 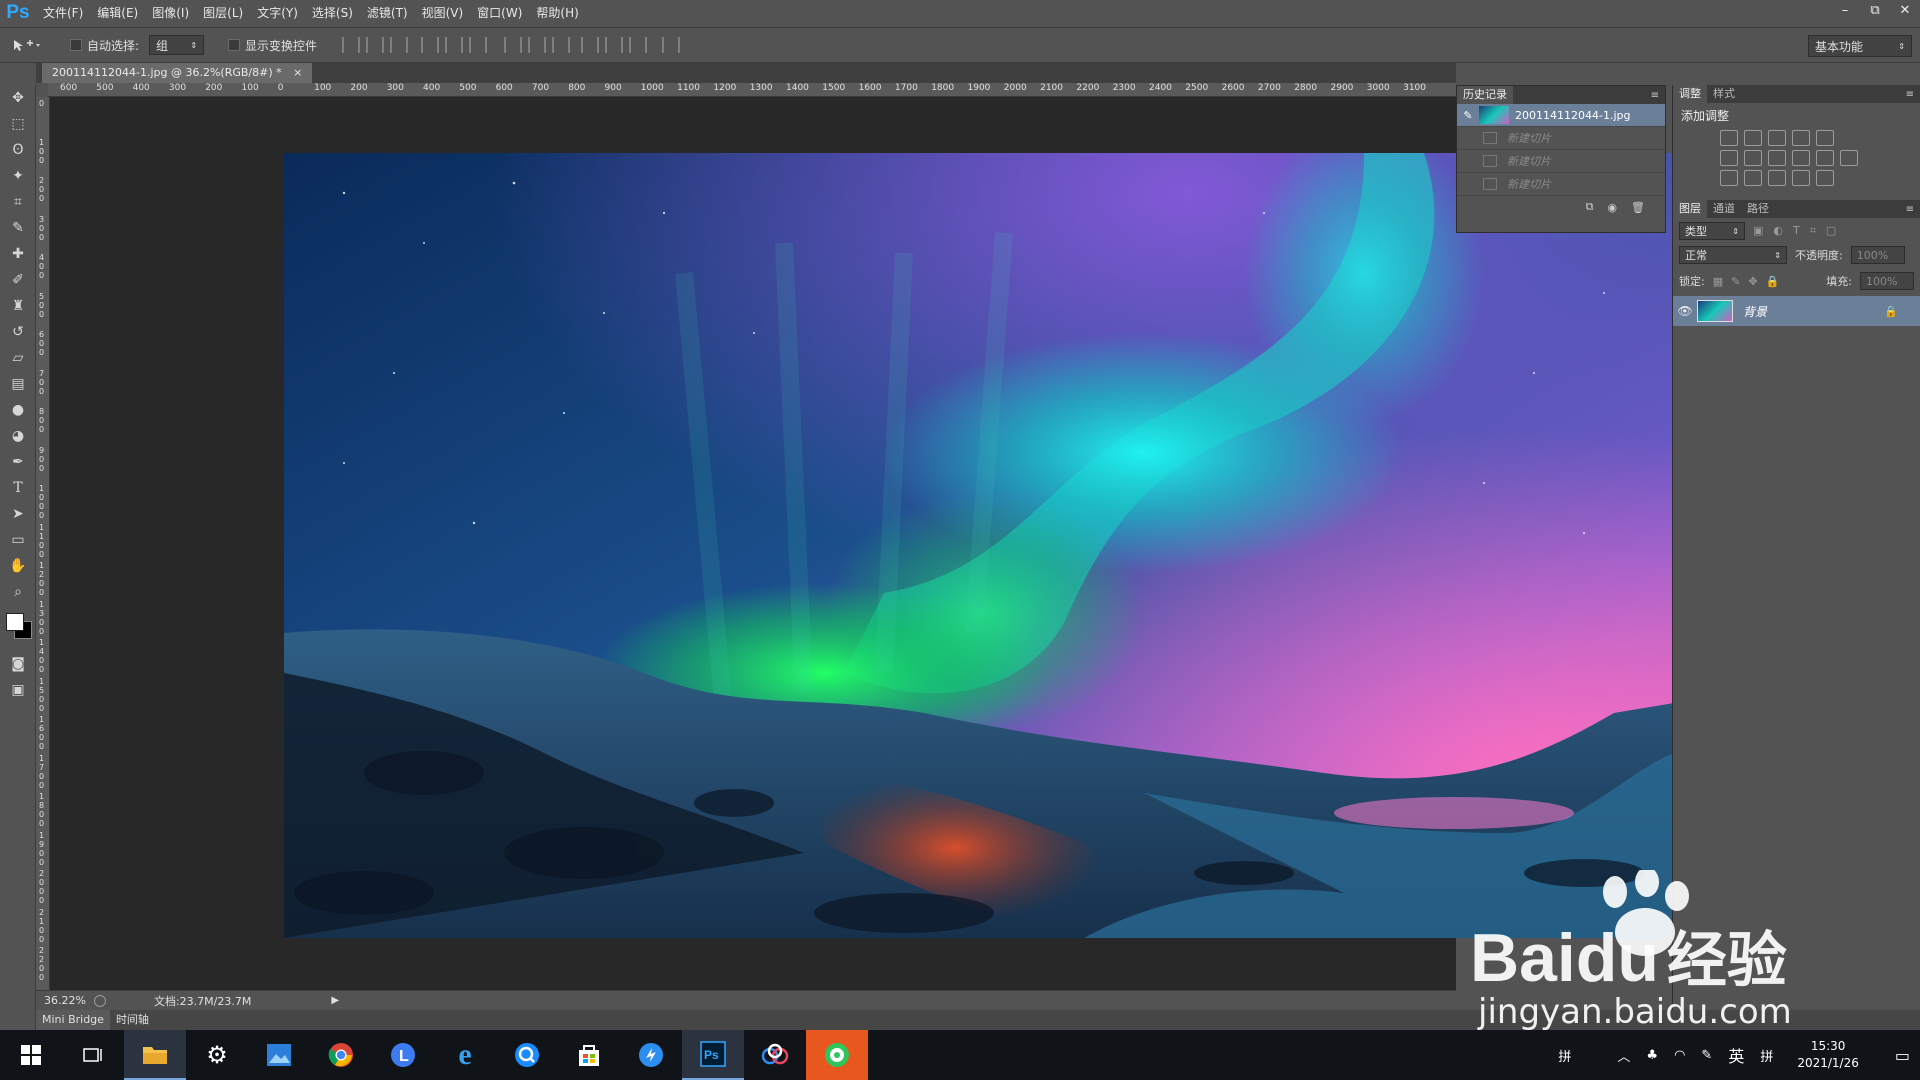 What do you see at coordinates (76, 45) in the screenshot?
I see `auto-select-checkbox` at bounding box center [76, 45].